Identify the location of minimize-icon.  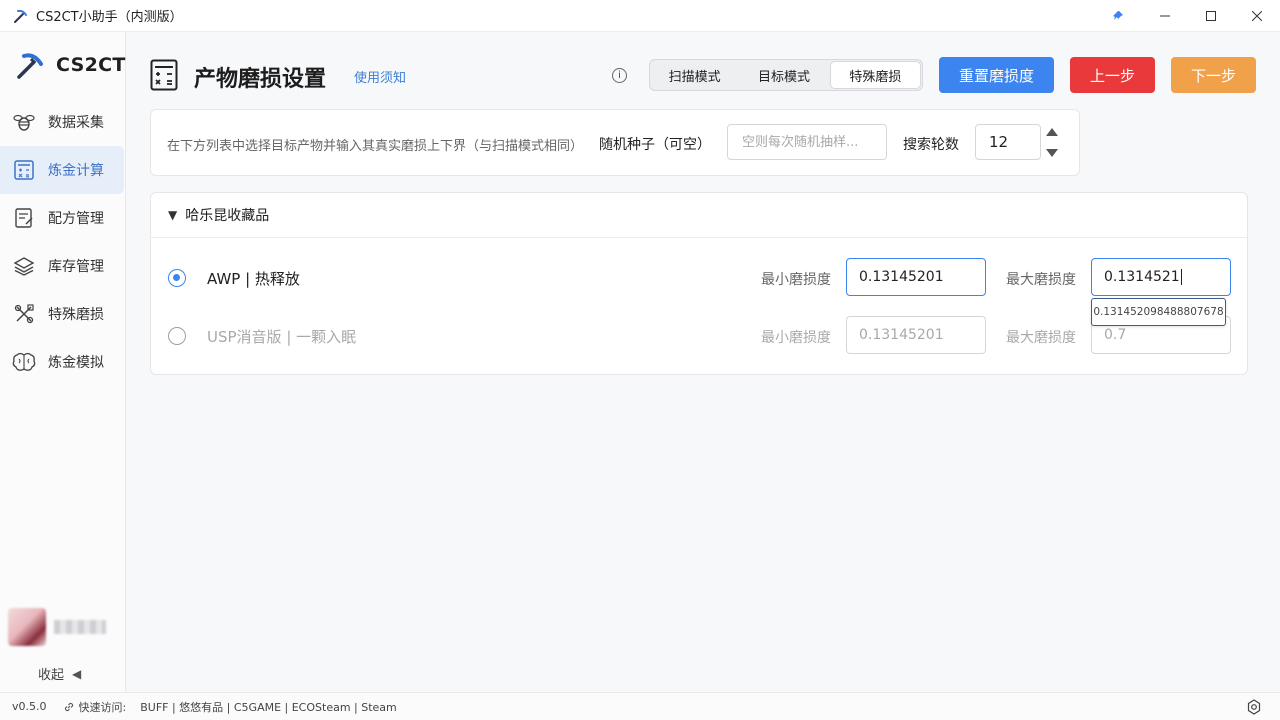
(1165, 16).